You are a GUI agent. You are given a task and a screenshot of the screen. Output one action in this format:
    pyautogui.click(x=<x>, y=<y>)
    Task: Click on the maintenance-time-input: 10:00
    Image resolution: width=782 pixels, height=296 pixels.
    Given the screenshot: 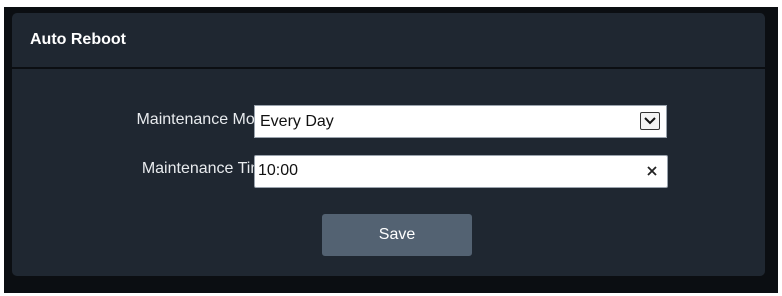 What is the action you would take?
    pyautogui.click(x=461, y=171)
    